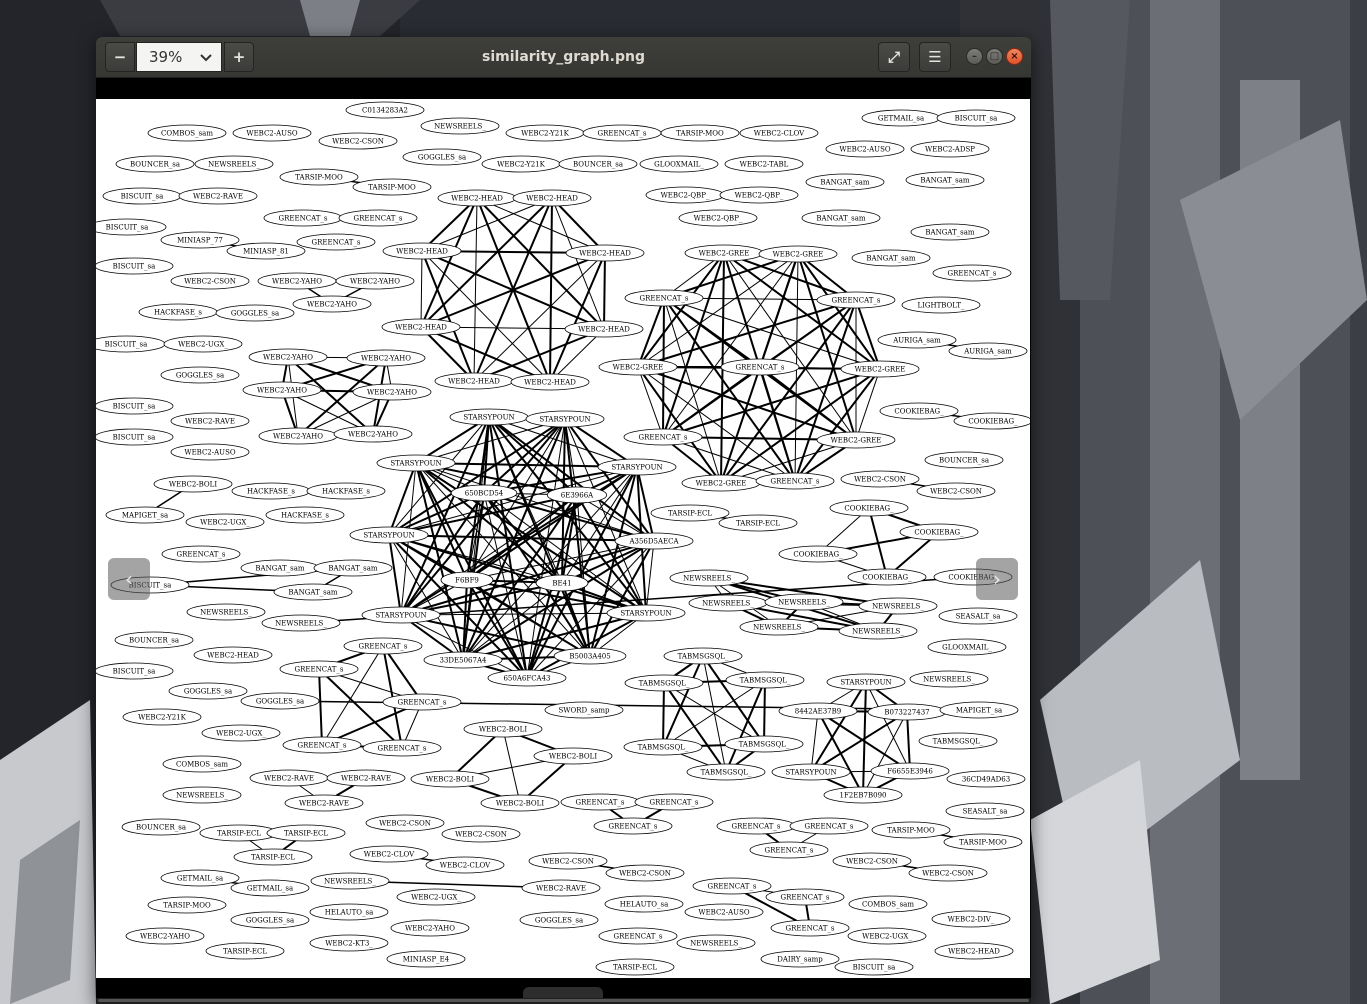 The image size is (1367, 1004). I want to click on graph-node-label: MINIASP_E4, so click(426, 960).